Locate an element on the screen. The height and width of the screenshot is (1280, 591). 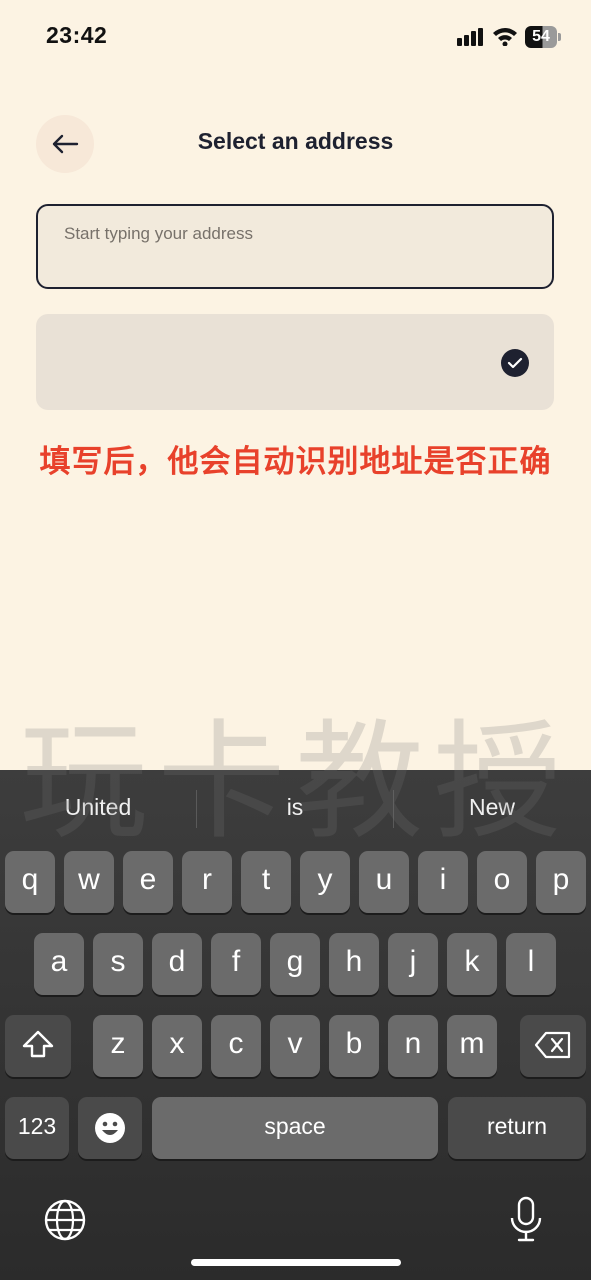
key: g is located at coordinates (295, 964).